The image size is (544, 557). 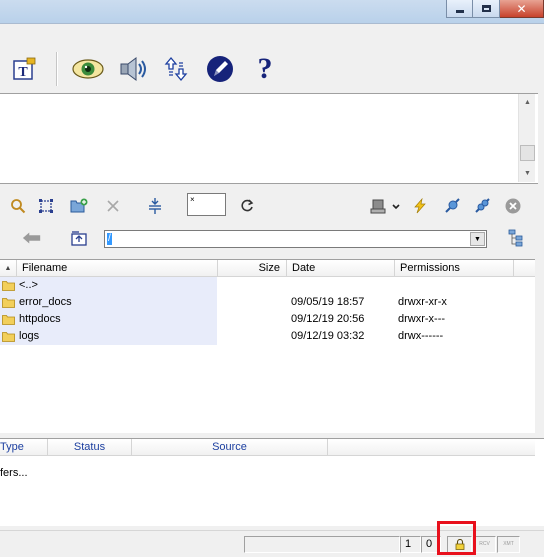 I want to click on directory-tree-icon, so click(x=516, y=238).